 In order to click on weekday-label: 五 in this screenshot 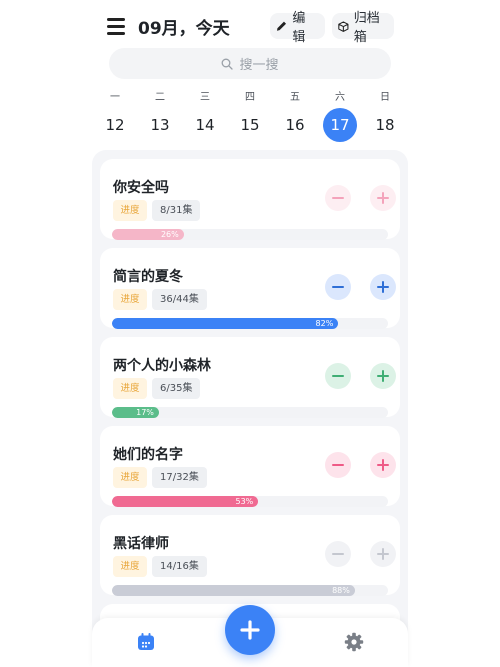, I will do `click(295, 97)`.